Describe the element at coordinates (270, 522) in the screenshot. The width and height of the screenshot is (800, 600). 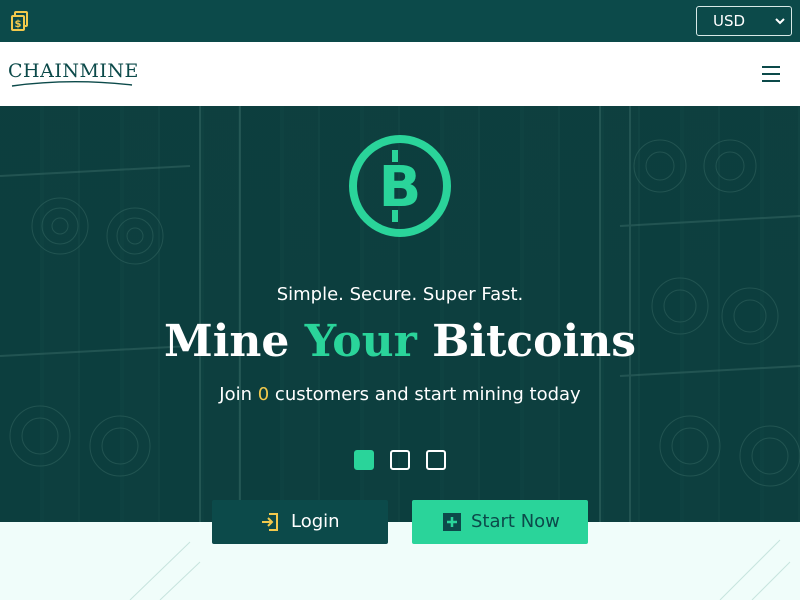
I see `login-icon` at that location.